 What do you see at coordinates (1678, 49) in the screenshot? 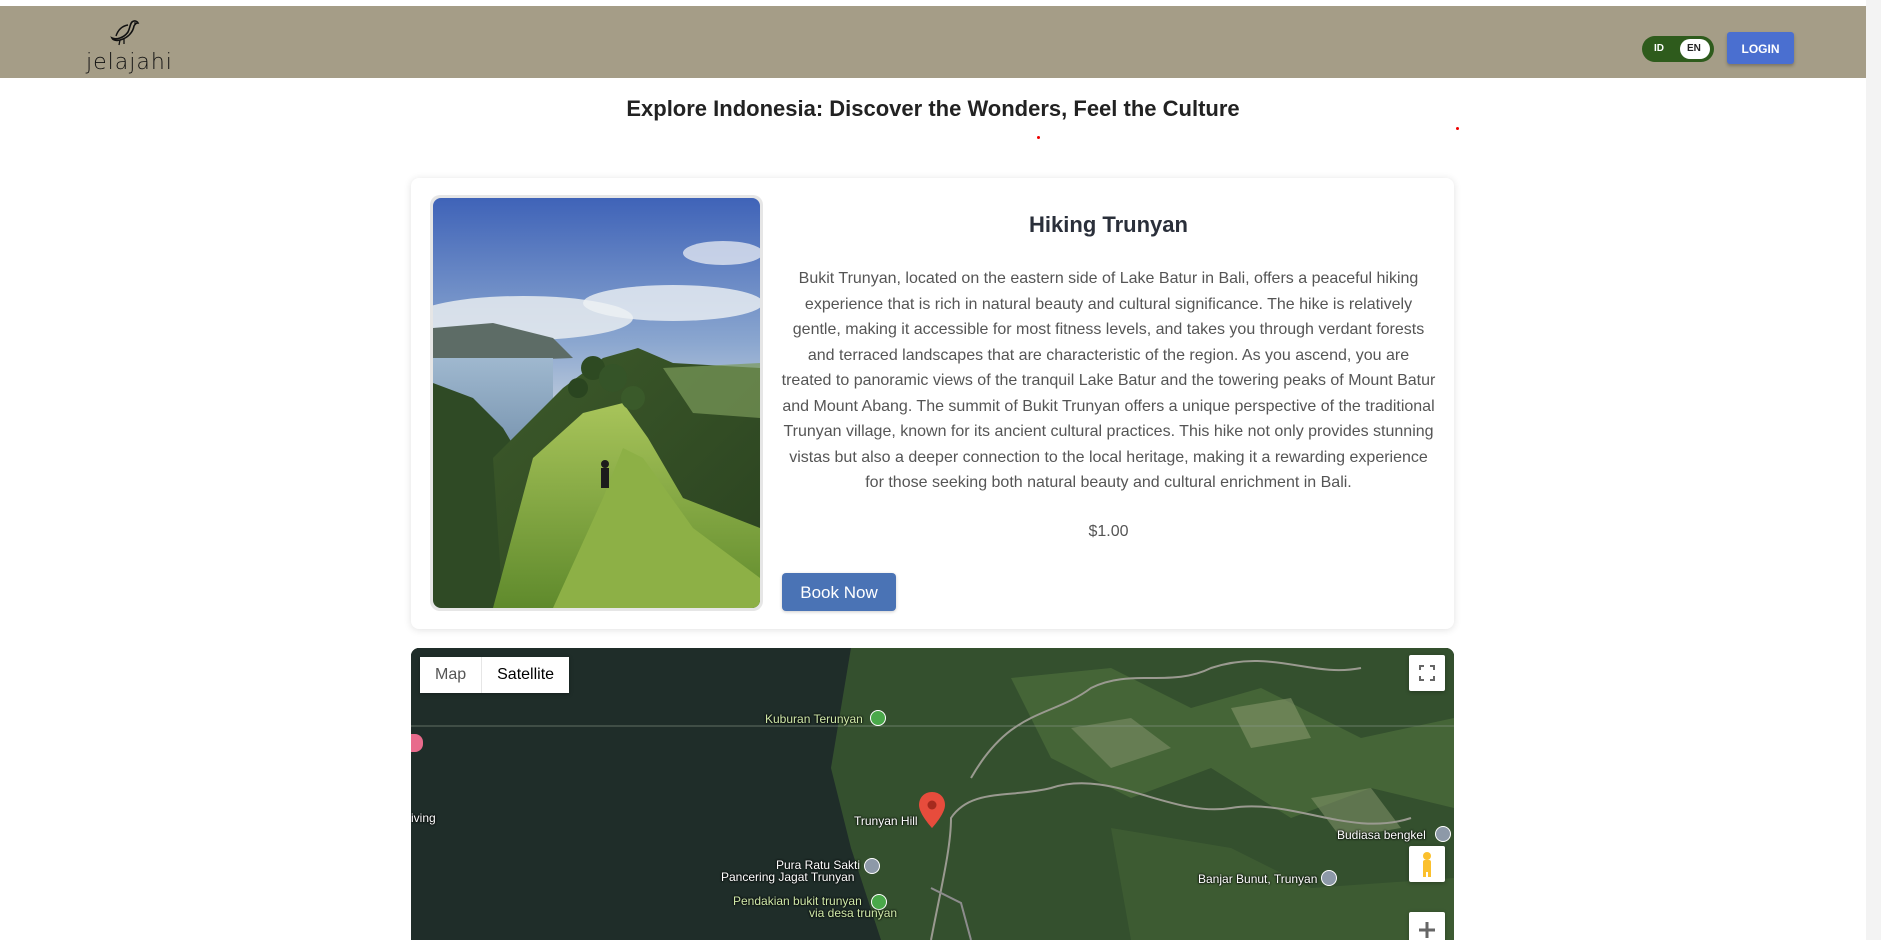
I see `language-toggle: ID EN` at bounding box center [1678, 49].